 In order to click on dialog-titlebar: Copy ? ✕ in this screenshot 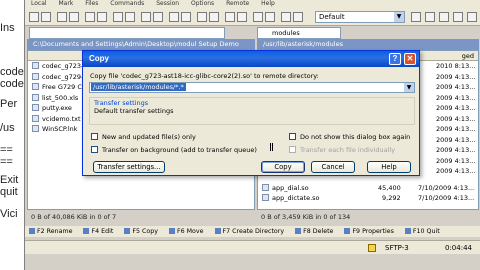, I will do `click(251, 59)`.